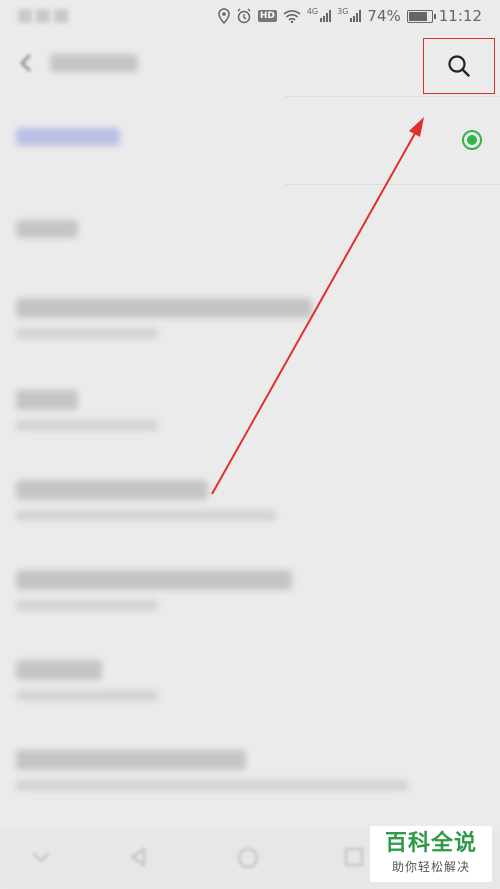 This screenshot has width=500, height=889. What do you see at coordinates (48, 17) in the screenshot?
I see `sim-indicator` at bounding box center [48, 17].